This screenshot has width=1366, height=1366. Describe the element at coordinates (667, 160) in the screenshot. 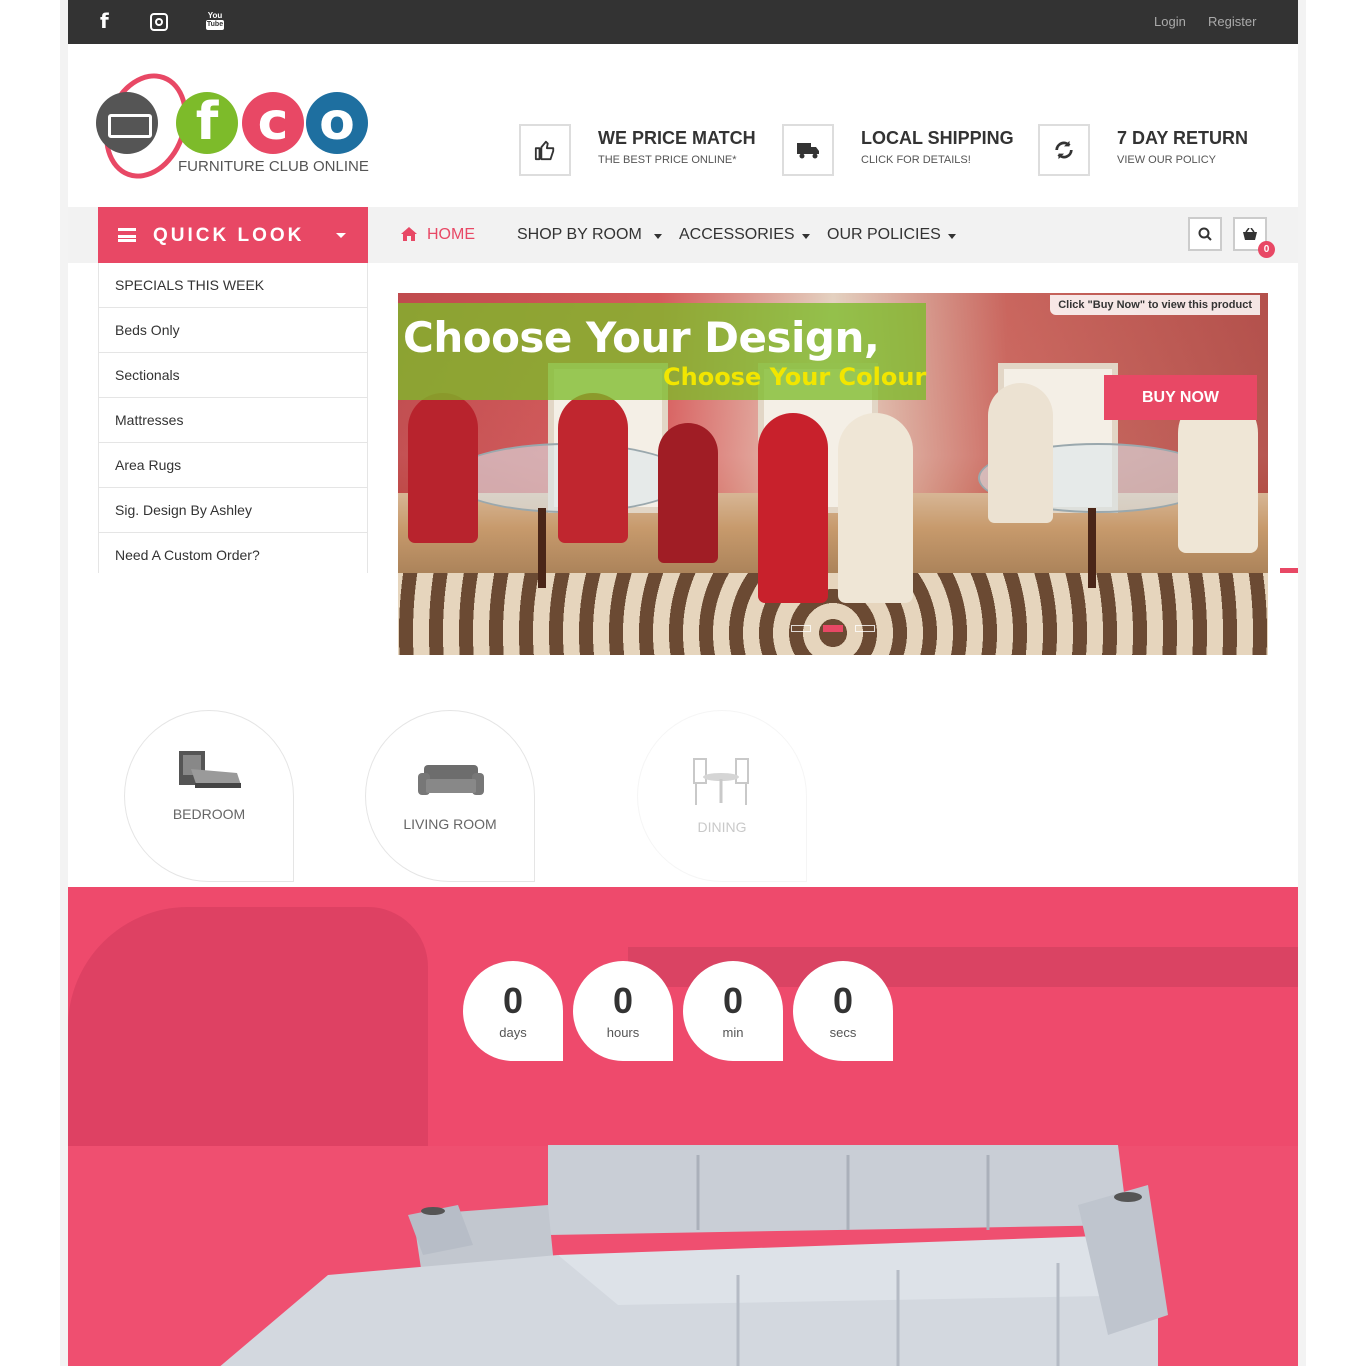

I see `feature-subtitle: THE BEST PRICE ONLINE*` at that location.